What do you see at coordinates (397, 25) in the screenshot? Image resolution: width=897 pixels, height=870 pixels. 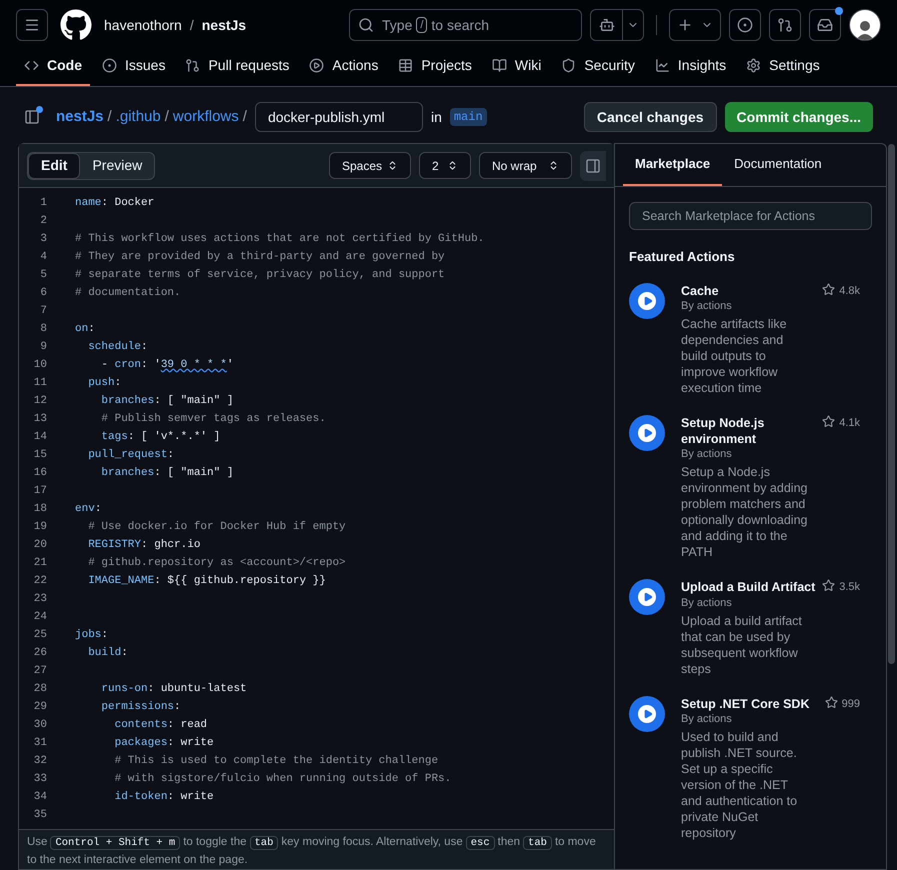 I see `search-text: Type` at bounding box center [397, 25].